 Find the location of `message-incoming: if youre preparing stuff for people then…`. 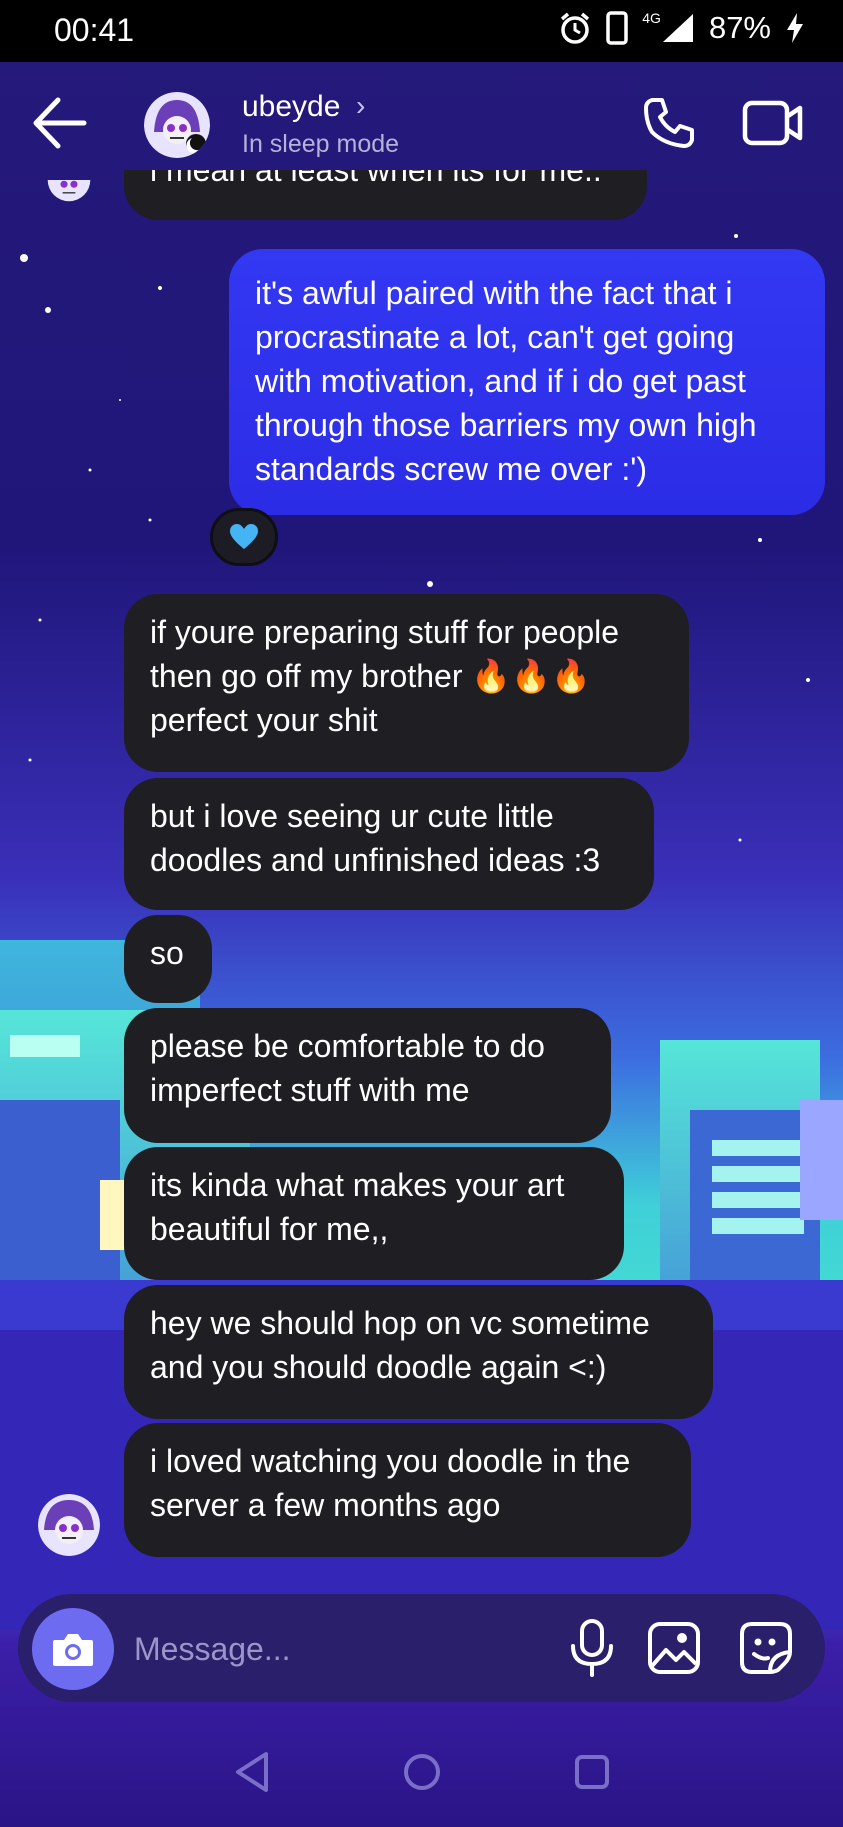

message-incoming: if youre preparing stuff for people then… is located at coordinates (406, 683).